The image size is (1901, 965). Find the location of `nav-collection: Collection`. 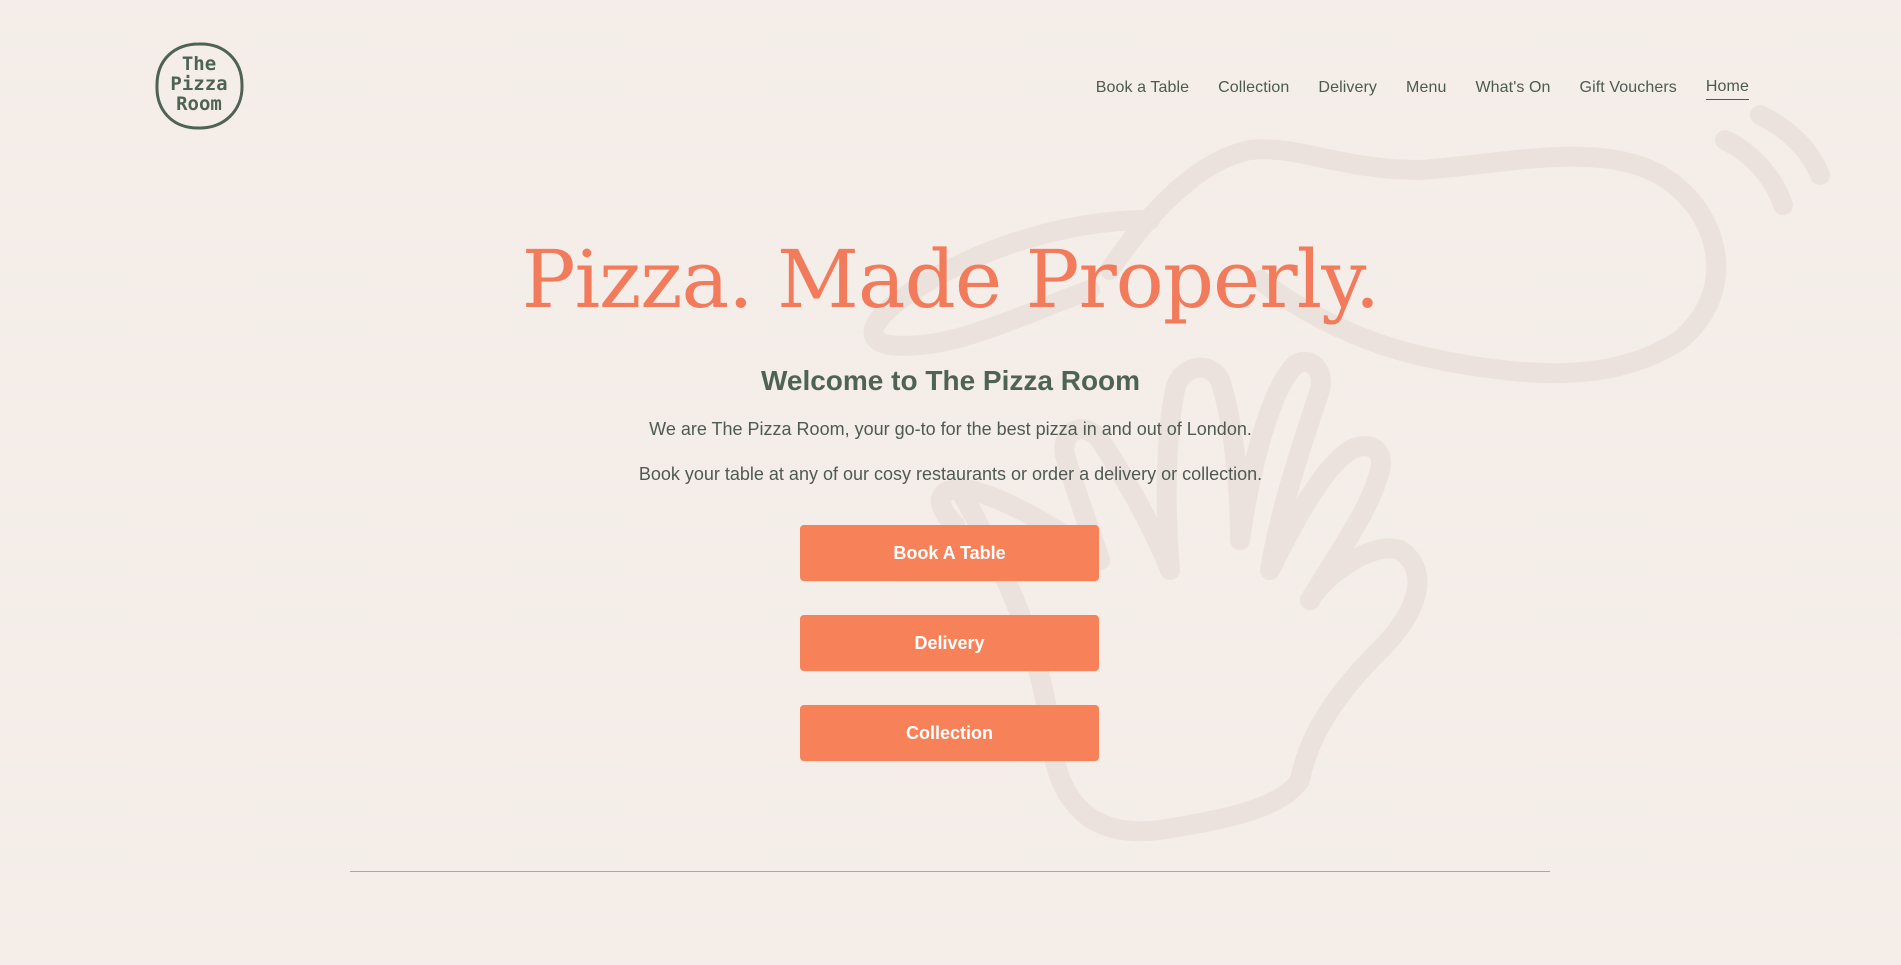

nav-collection: Collection is located at coordinates (1253, 89).